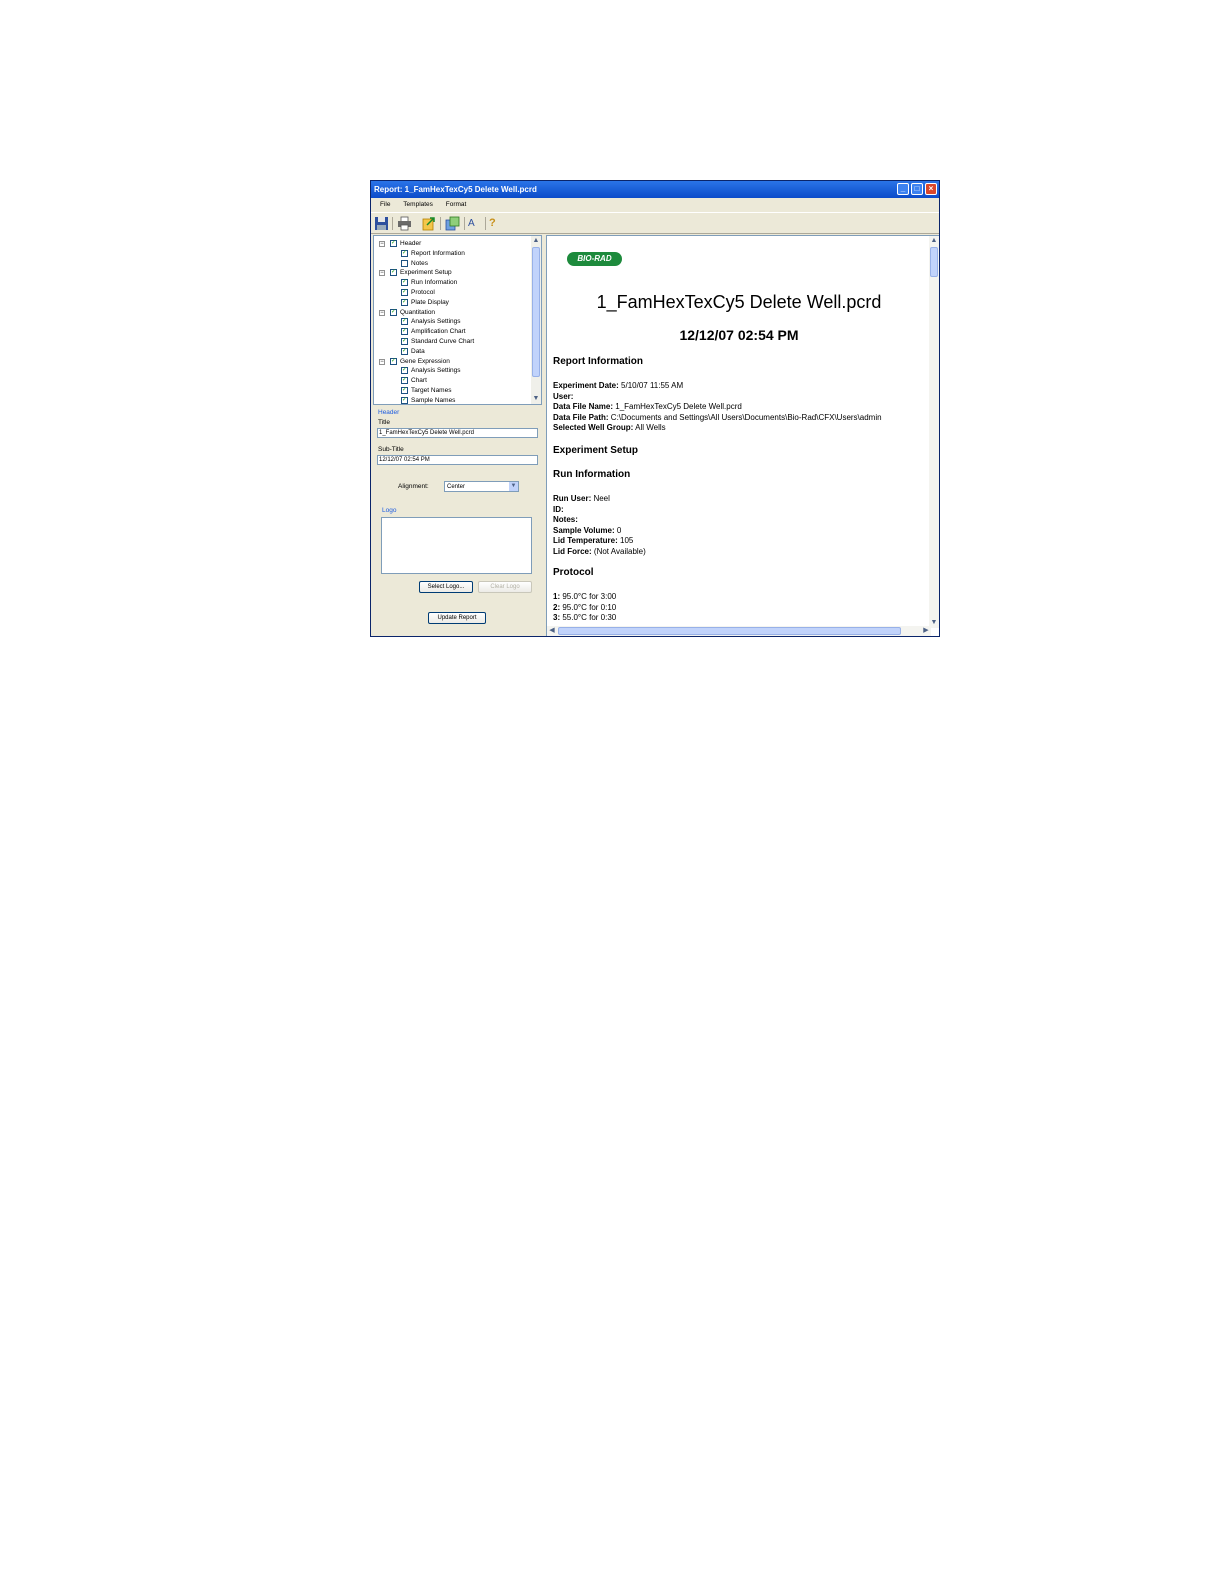  Describe the element at coordinates (588, 607) in the screenshot. I see `protocol-step-value: 95.0°C for 0:10` at that location.